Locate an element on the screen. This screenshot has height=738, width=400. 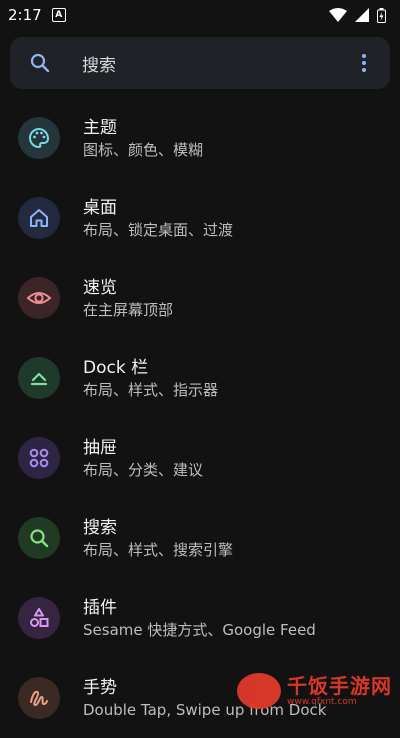
grid-icon is located at coordinates (39, 458).